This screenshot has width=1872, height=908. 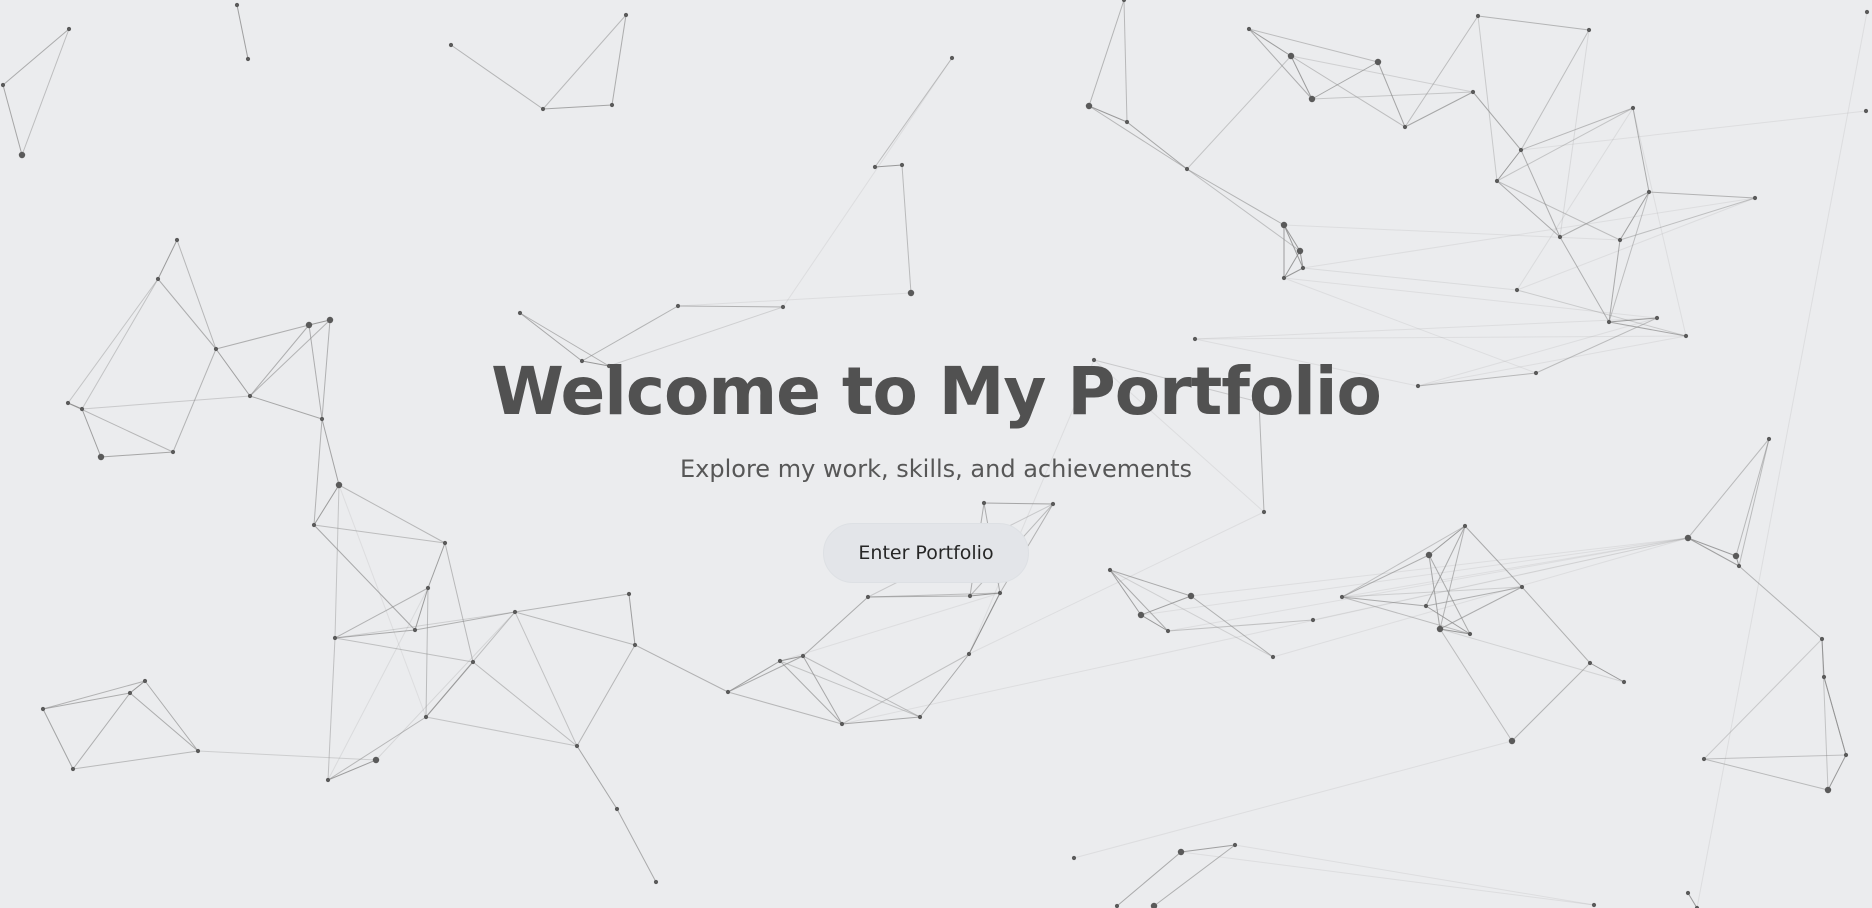 I want to click on enter-portfolio-button: Enter Portfolio, so click(x=926, y=553).